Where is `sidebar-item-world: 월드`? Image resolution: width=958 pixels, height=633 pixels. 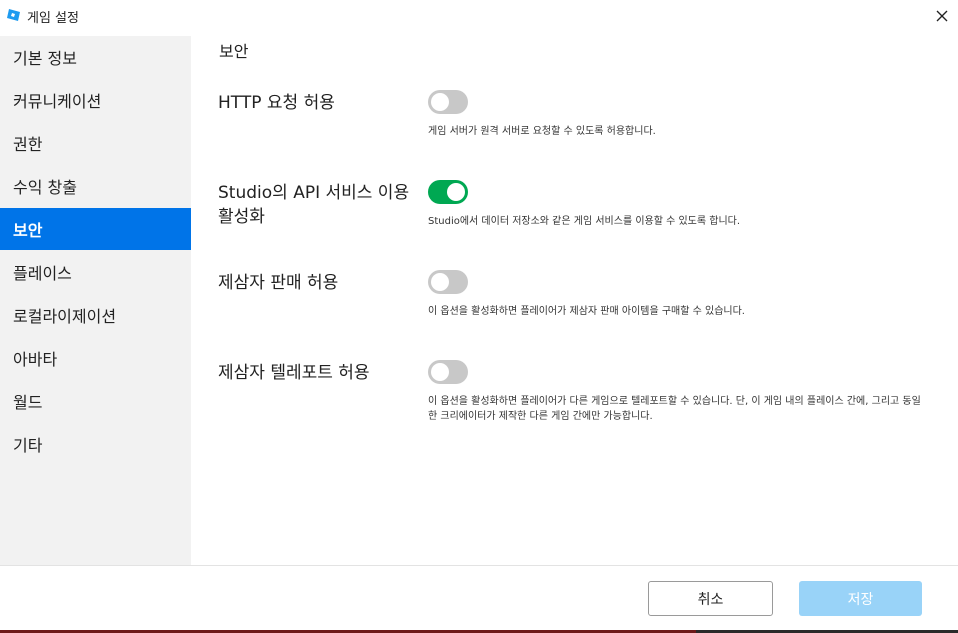
sidebar-item-world: 월드 is located at coordinates (95, 401).